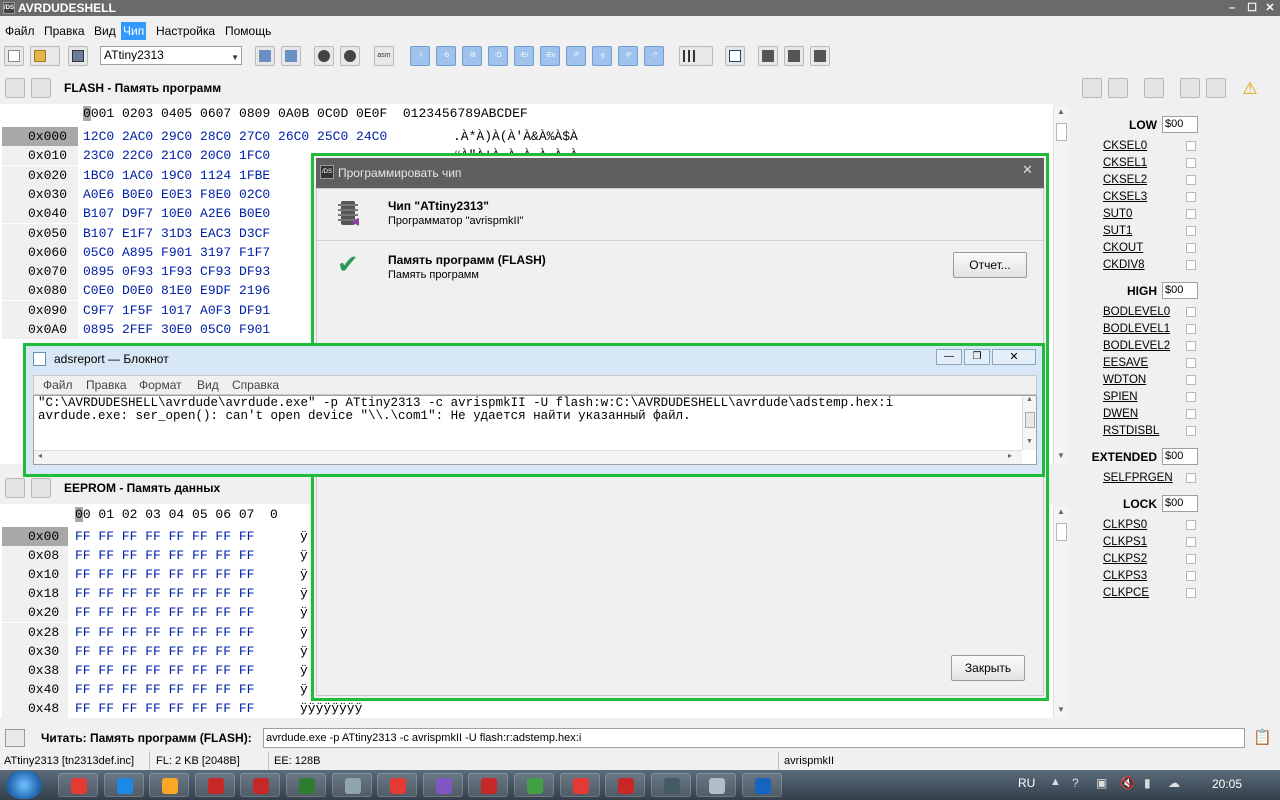 The width and height of the screenshot is (1280, 800). What do you see at coordinates (420, 56) in the screenshot?
I see `op-button-l: -l` at bounding box center [420, 56].